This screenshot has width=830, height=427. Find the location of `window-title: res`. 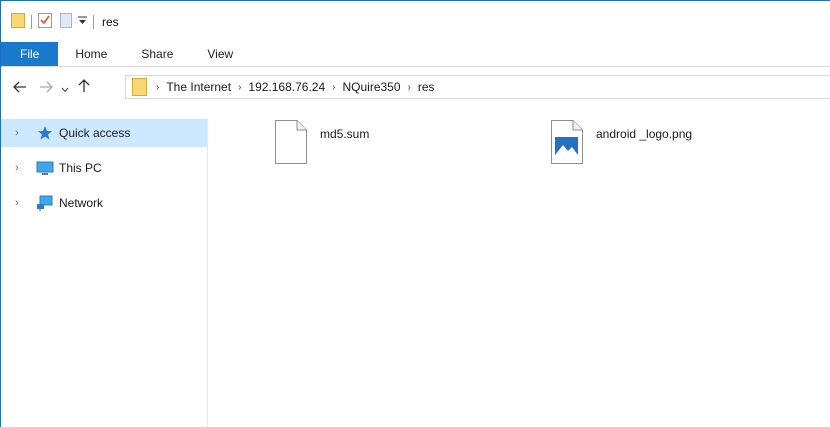

window-title: res is located at coordinates (110, 21).